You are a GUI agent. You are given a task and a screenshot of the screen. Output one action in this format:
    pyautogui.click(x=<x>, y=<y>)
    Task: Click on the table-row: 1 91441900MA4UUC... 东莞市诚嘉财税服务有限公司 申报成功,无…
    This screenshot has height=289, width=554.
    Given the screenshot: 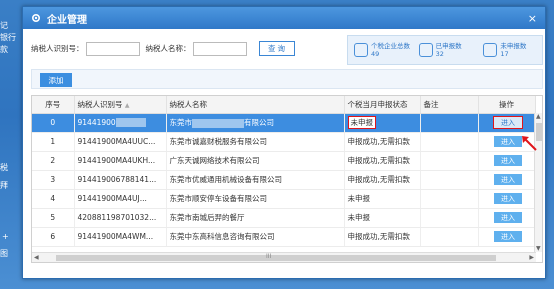 What is the action you would take?
    pyautogui.click(x=284, y=142)
    